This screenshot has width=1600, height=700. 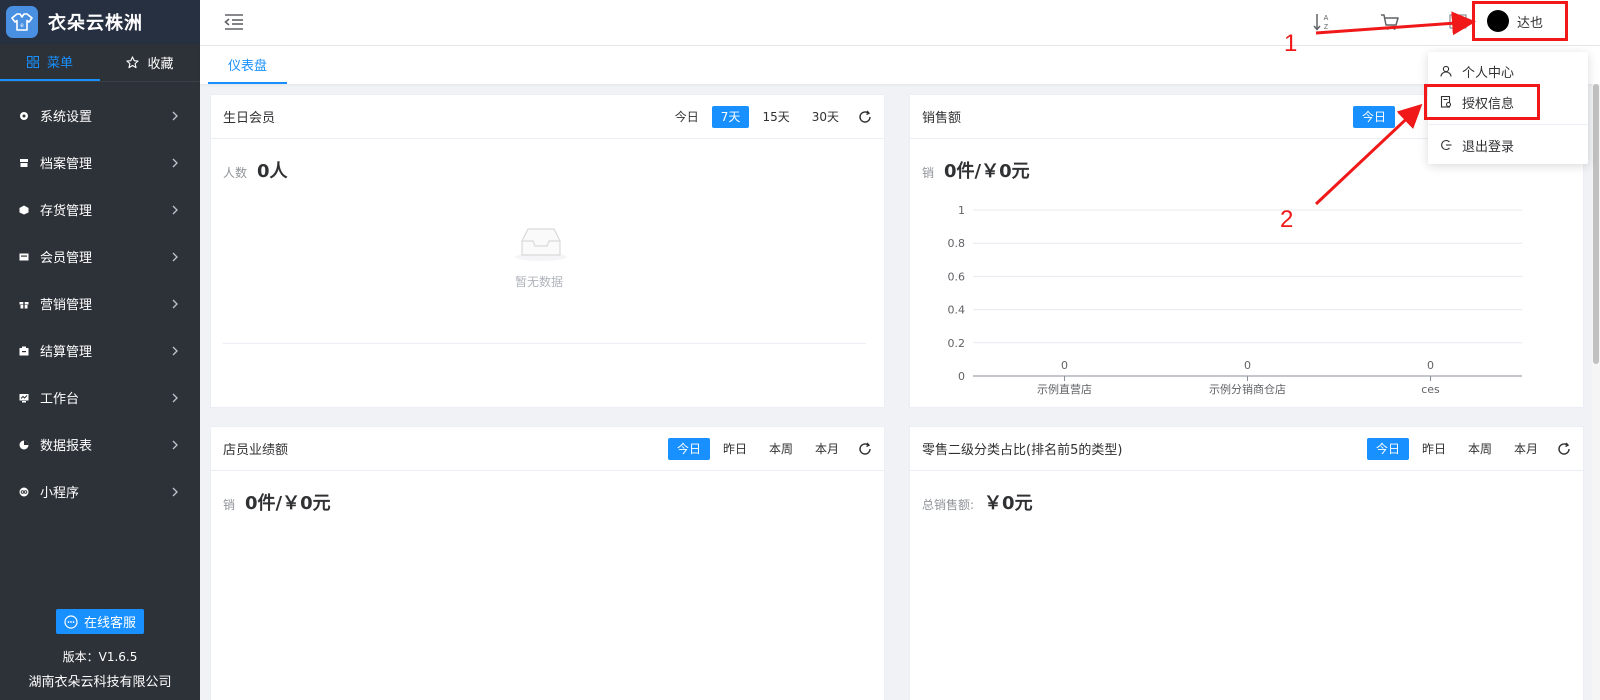 I want to click on y-tick-label: 0, so click(x=961, y=376).